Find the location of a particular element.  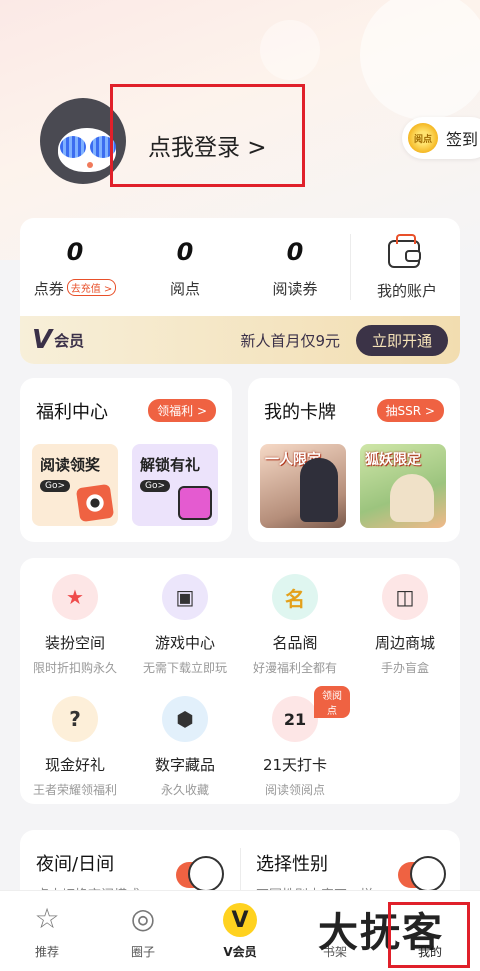

ming-badge-icon: 名 is located at coordinates (295, 597).